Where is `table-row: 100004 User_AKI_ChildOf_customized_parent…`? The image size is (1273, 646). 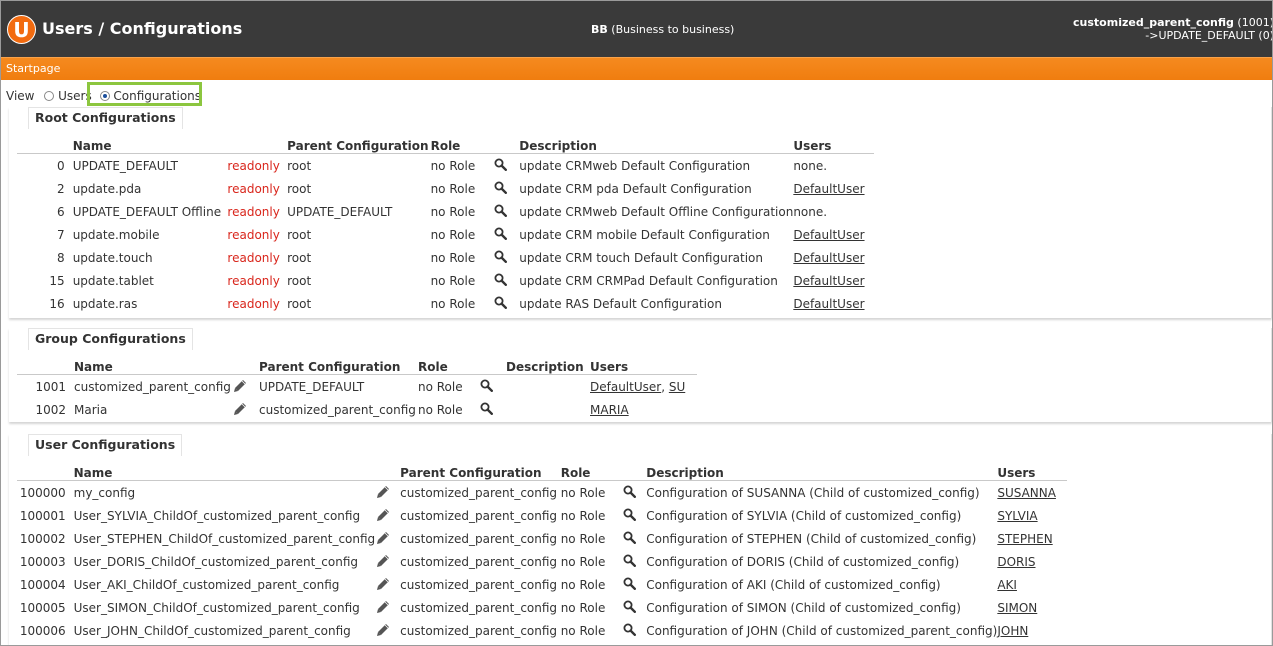 table-row: 100004 User_AKI_ChildOf_customized_parent… is located at coordinates (542, 584).